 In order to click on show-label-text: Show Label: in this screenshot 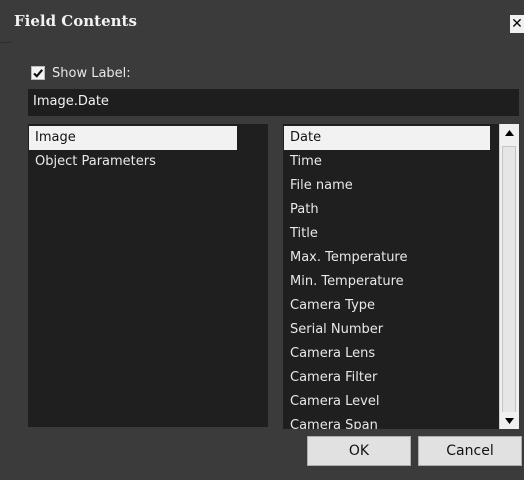, I will do `click(91, 73)`.